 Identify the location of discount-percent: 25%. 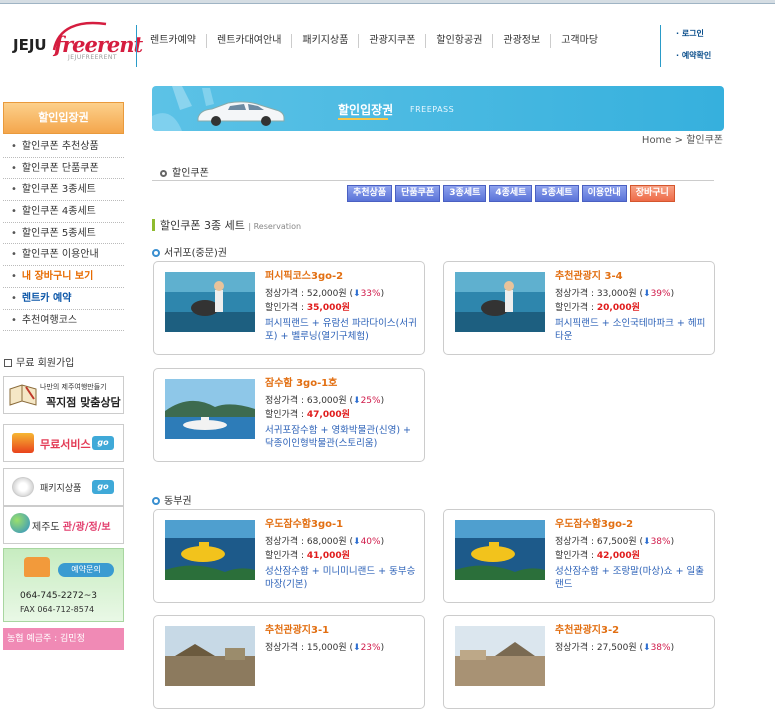
(370, 401).